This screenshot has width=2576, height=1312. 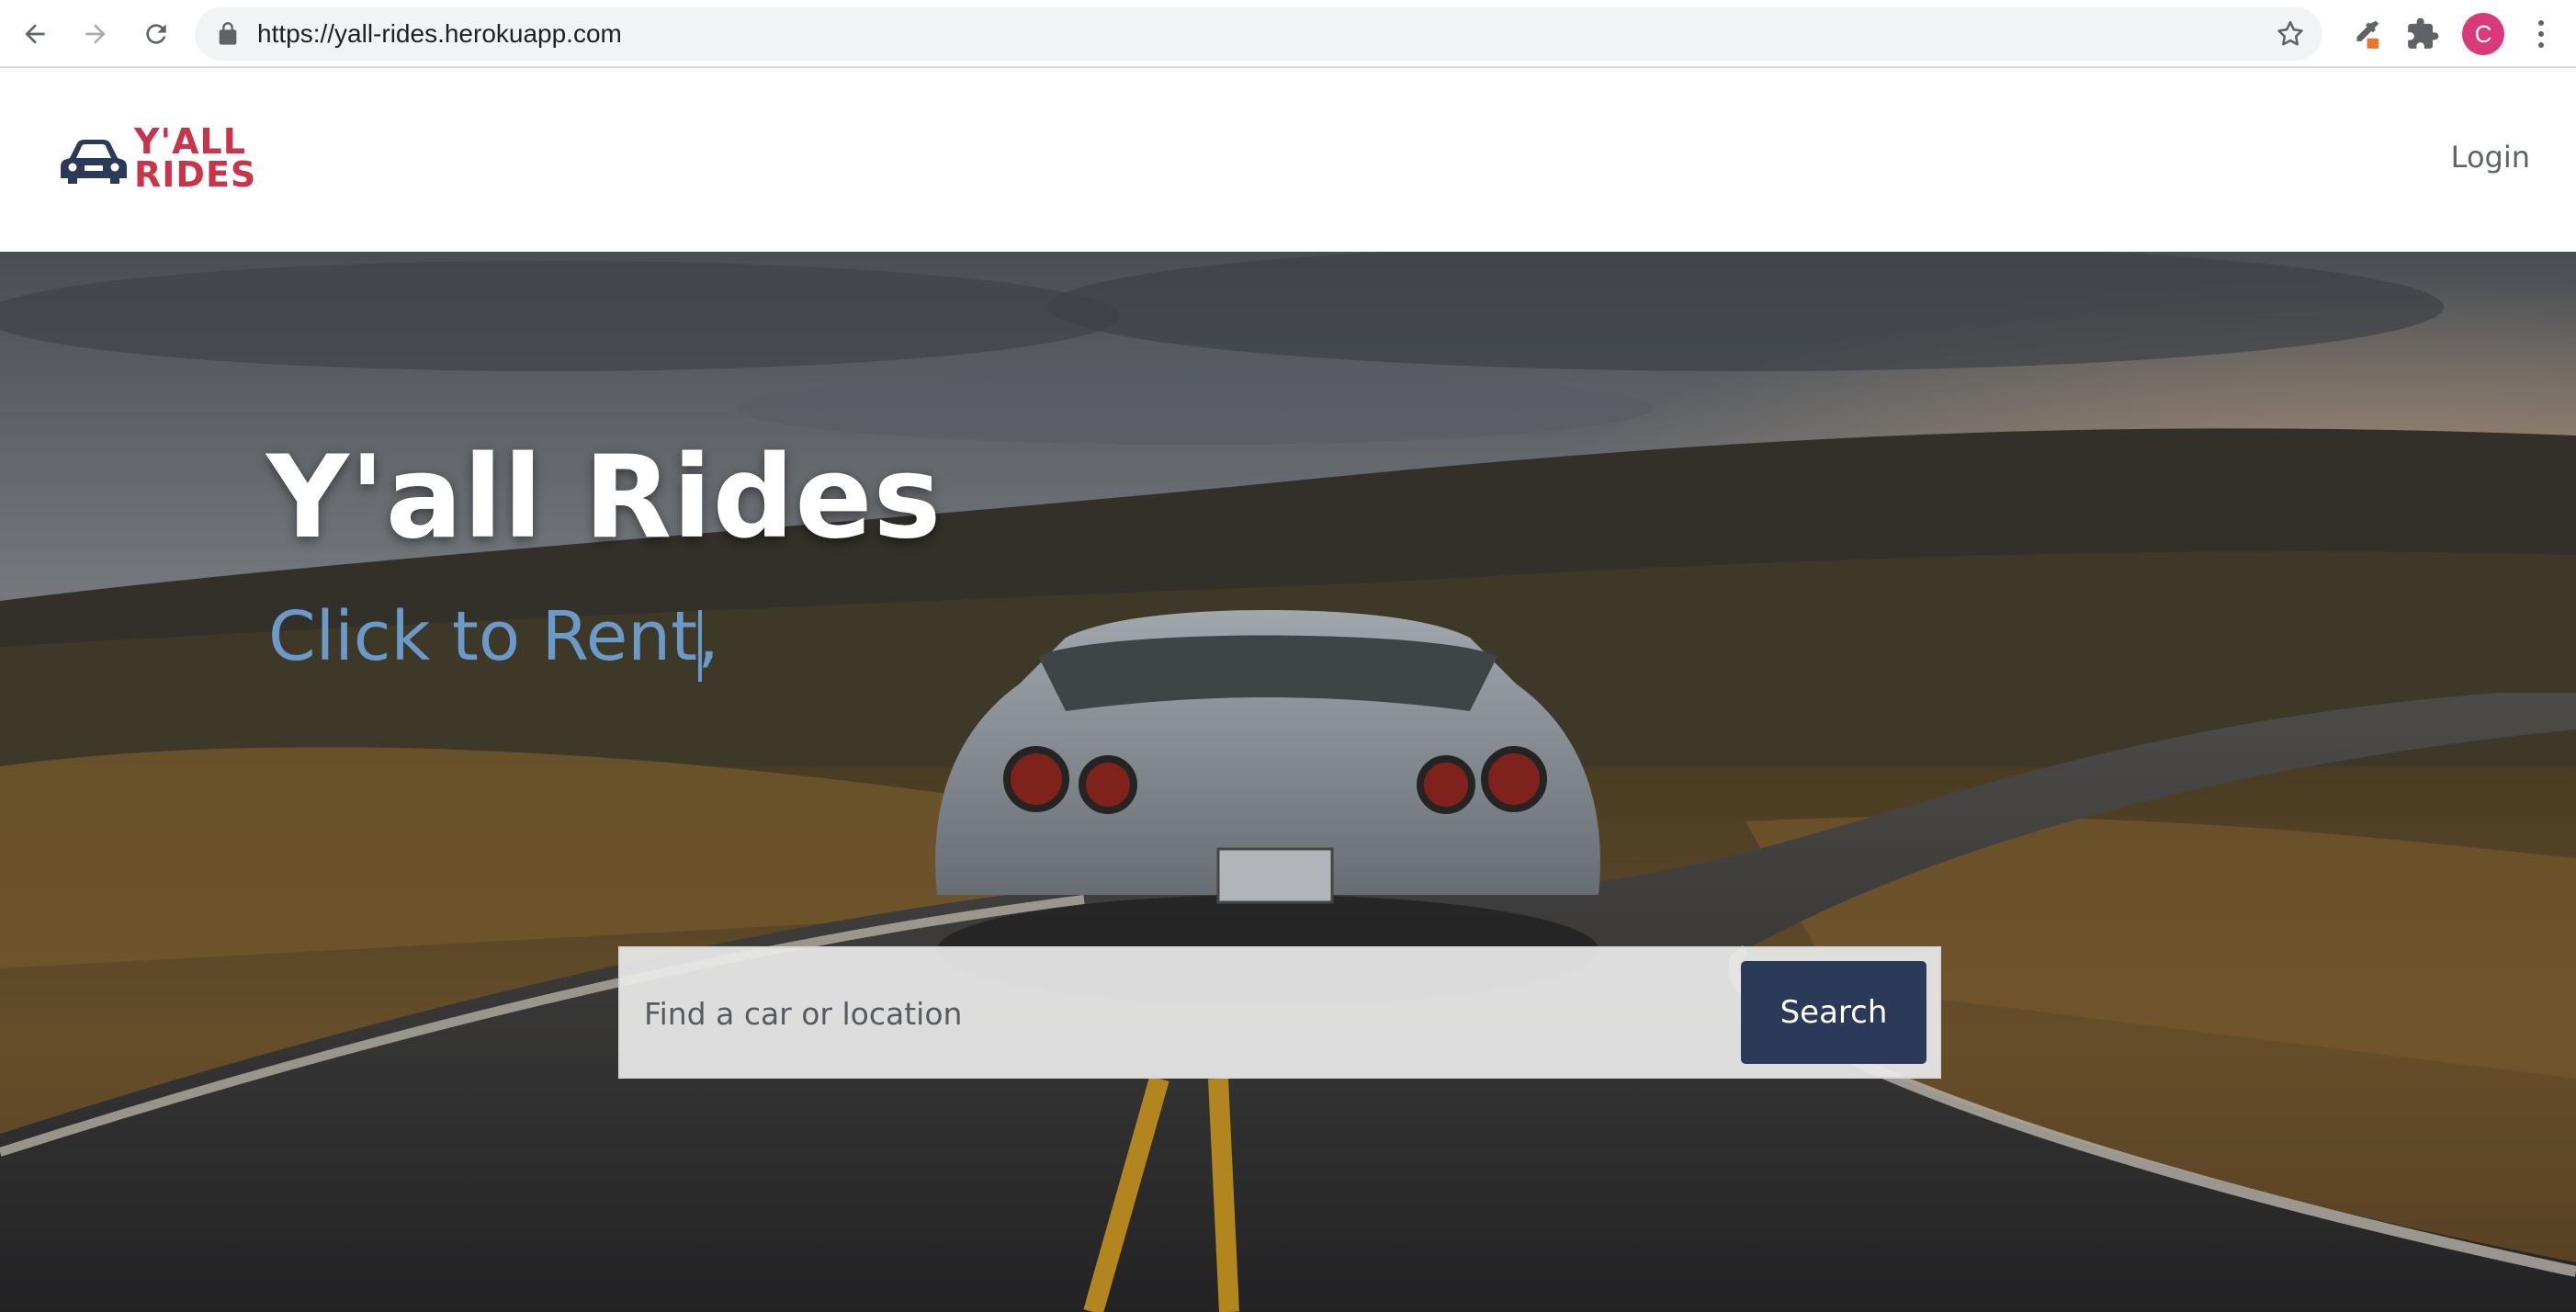 I want to click on back-button, so click(x=35, y=34).